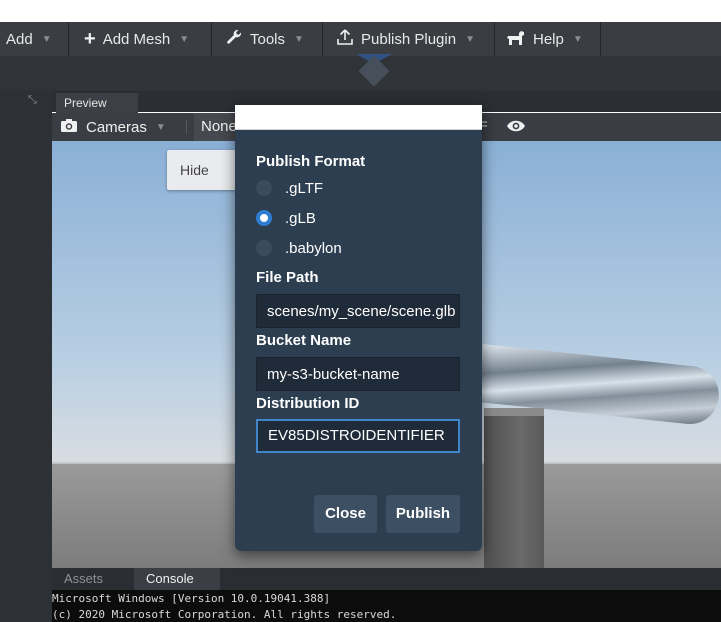  Describe the element at coordinates (97, 103) in the screenshot. I see `preview-tab: Preview` at that location.